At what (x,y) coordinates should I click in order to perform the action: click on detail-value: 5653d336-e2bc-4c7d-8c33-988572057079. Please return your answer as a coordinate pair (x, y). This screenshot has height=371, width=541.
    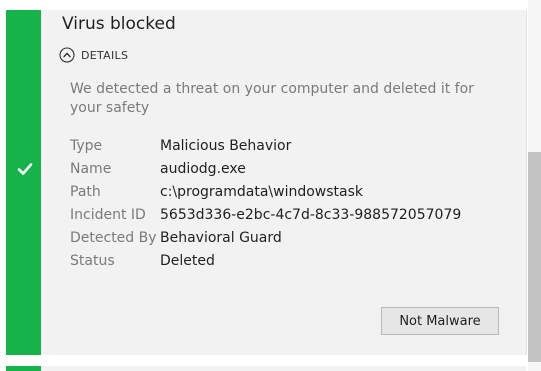
    Looking at the image, I should click on (311, 214).